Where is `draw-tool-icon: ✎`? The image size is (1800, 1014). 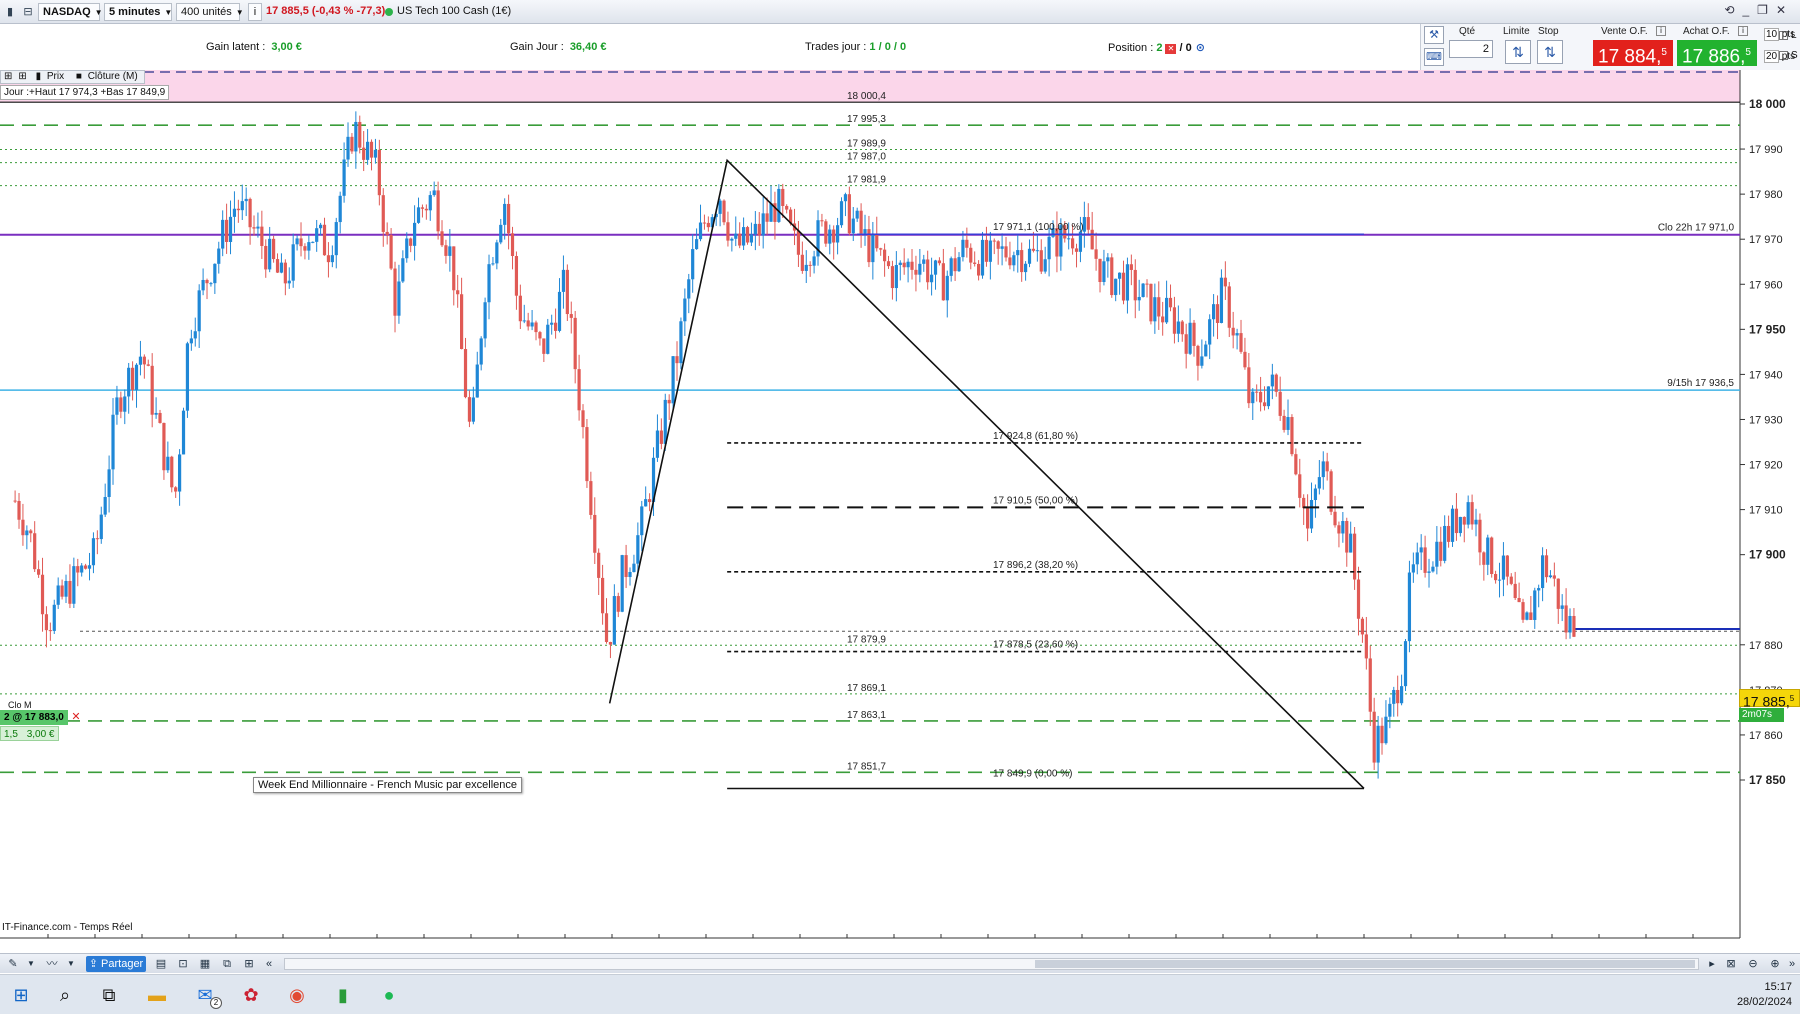 draw-tool-icon: ✎ is located at coordinates (13, 964).